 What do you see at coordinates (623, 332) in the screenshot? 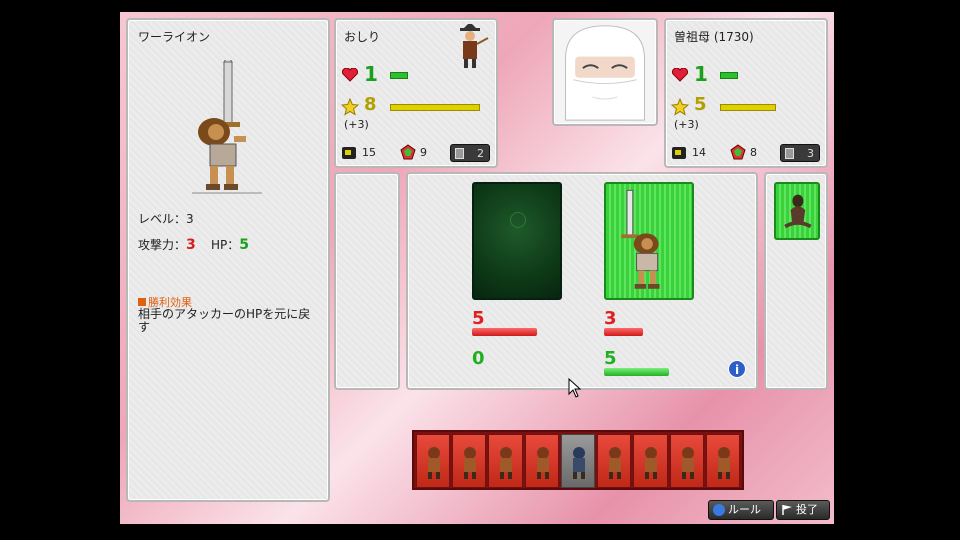
I see `player-attack-bar` at bounding box center [623, 332].